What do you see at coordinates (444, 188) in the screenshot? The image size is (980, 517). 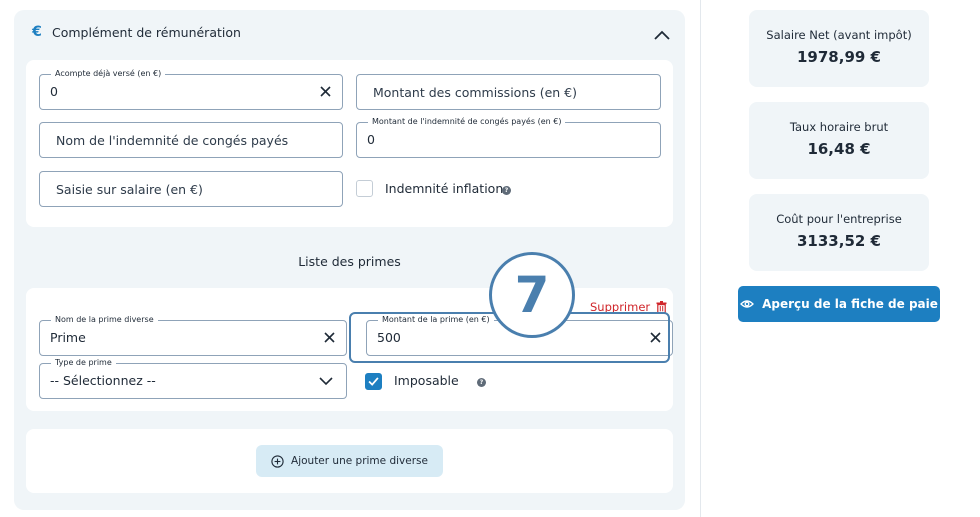 I see `inflation-label: Indemnité inflation` at bounding box center [444, 188].